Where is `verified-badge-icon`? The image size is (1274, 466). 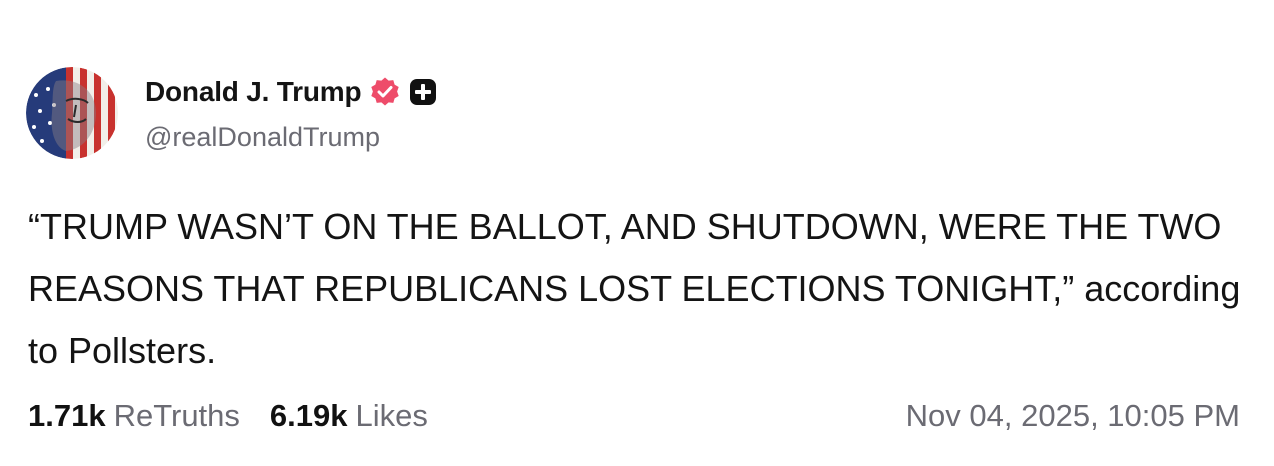 verified-badge-icon is located at coordinates (385, 92).